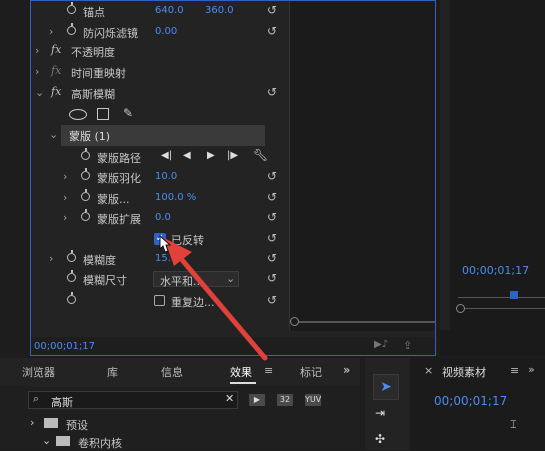  I want to click on effects-panel: ⌕ 高斯 ✕ ▶ 32 YUV › 预设 ⌄ 卷积内核, so click(180, 418).